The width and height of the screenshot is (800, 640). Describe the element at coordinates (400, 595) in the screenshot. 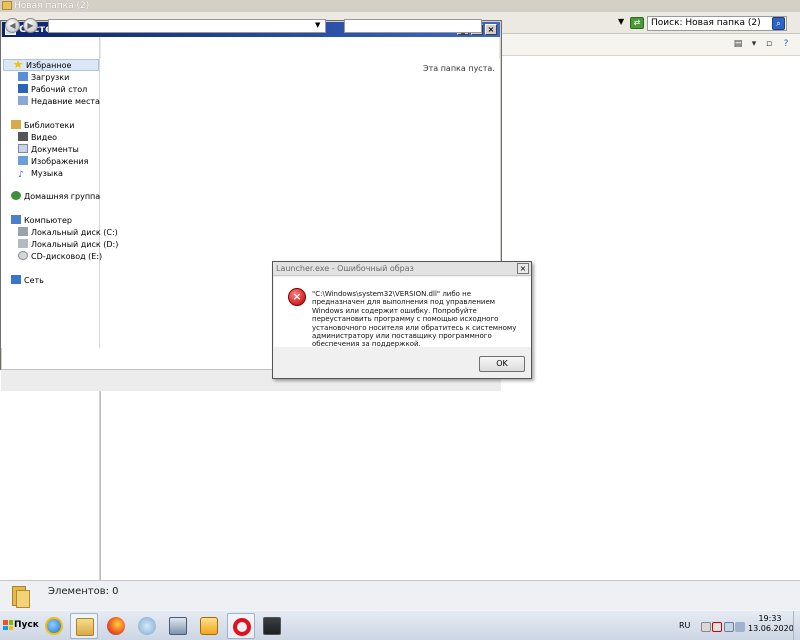

I see `status-bar` at that location.